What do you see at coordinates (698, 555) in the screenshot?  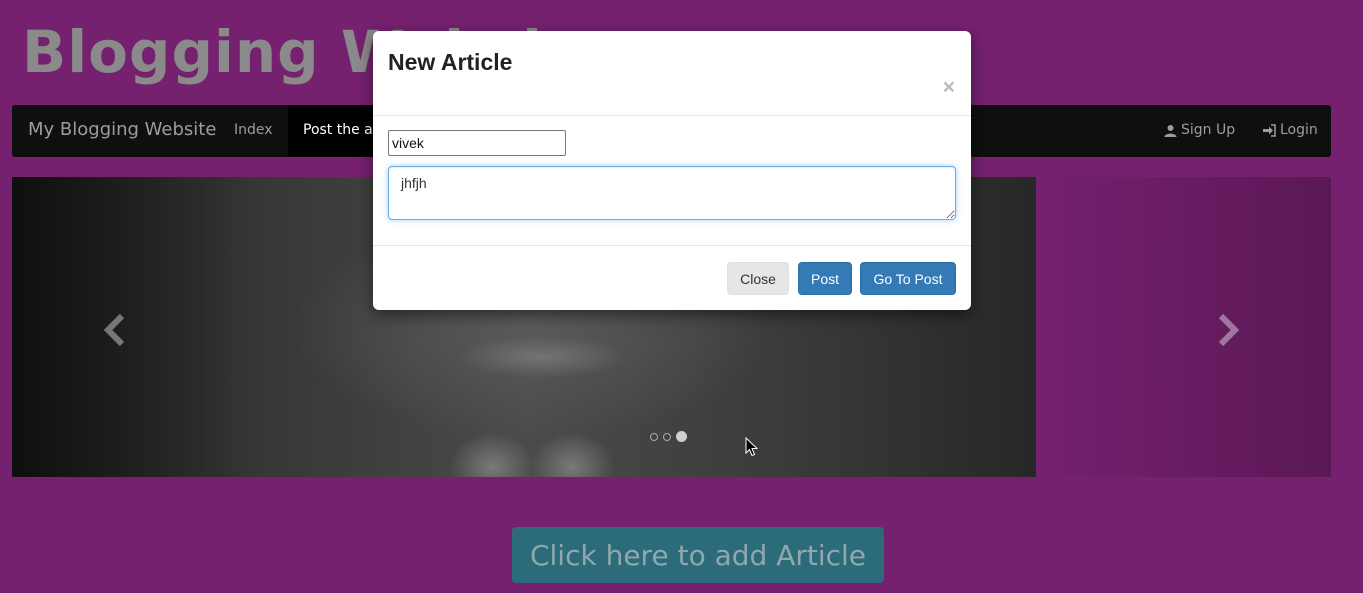 I see `add-article-button: Click here to add Article` at bounding box center [698, 555].